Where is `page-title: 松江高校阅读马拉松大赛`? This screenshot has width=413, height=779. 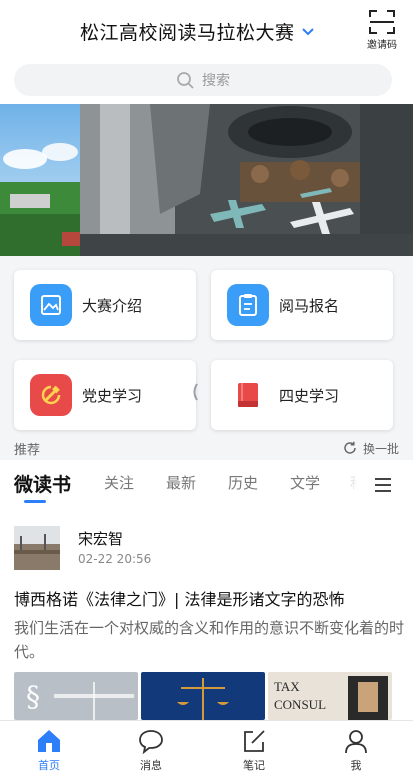 page-title: 松江高校阅读马拉松大赛 is located at coordinates (187, 33).